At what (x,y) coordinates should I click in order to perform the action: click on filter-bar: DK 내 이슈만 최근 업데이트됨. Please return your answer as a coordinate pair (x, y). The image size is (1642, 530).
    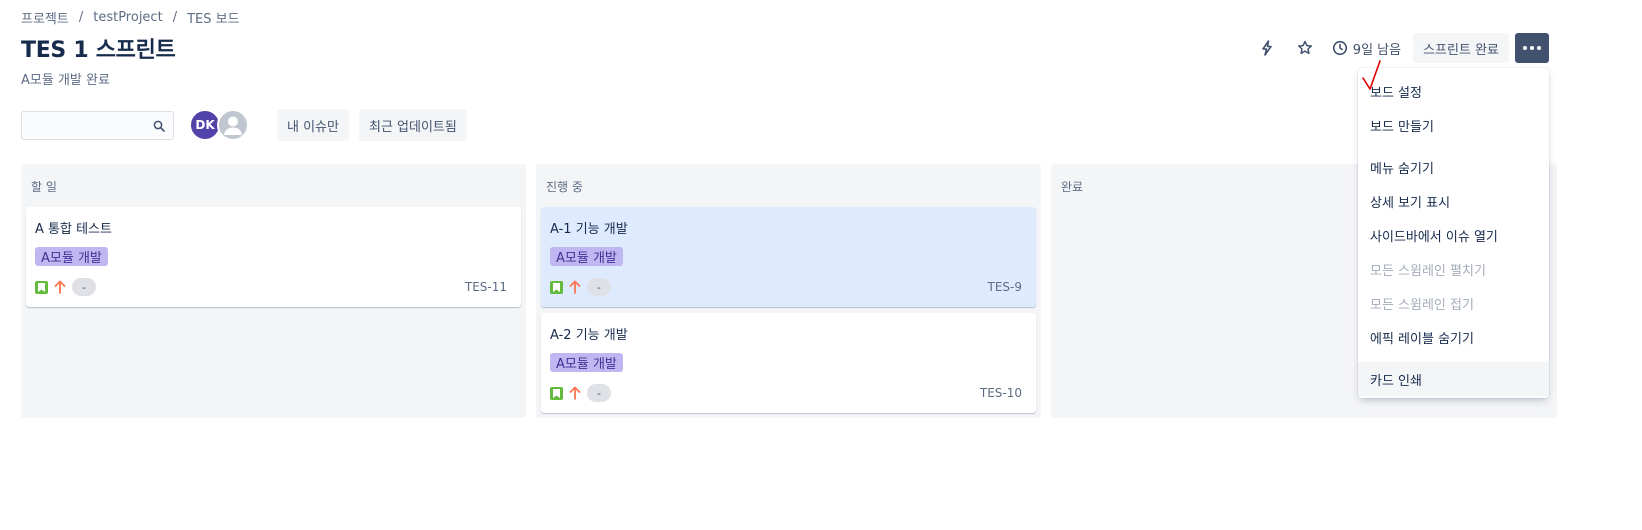
    Looking at the image, I should click on (244, 125).